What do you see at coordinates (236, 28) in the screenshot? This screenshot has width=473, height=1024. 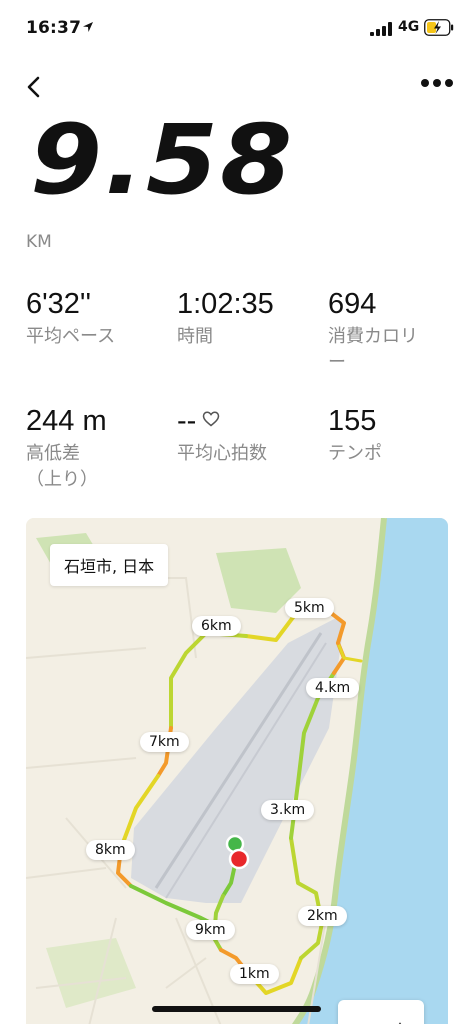 I see `status-bar: 16:37 4G` at bounding box center [236, 28].